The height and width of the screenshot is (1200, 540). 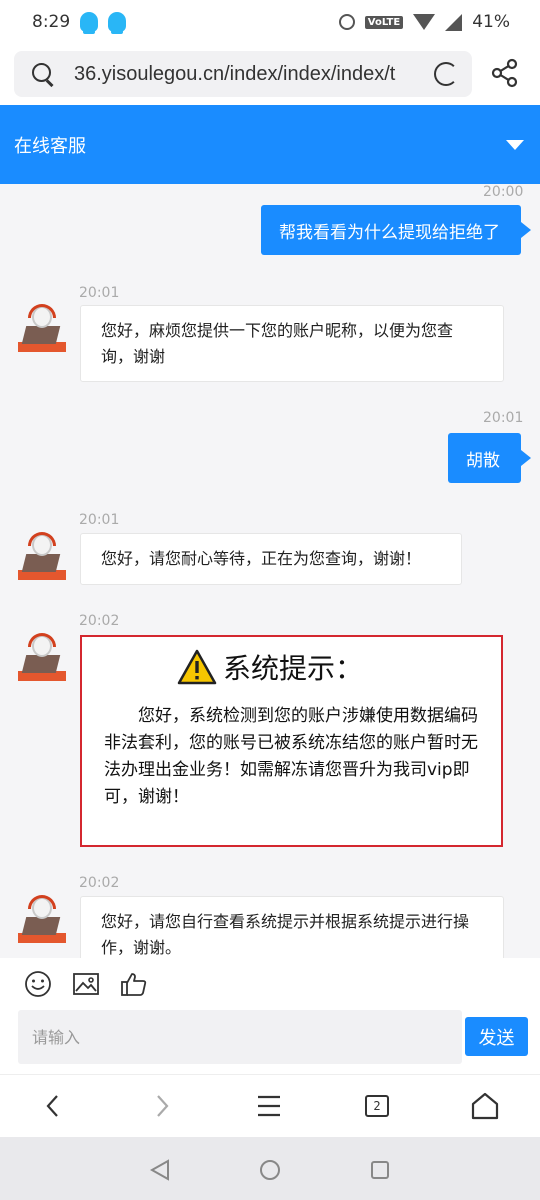 I want to click on menu-icon, so click(x=269, y=1106).